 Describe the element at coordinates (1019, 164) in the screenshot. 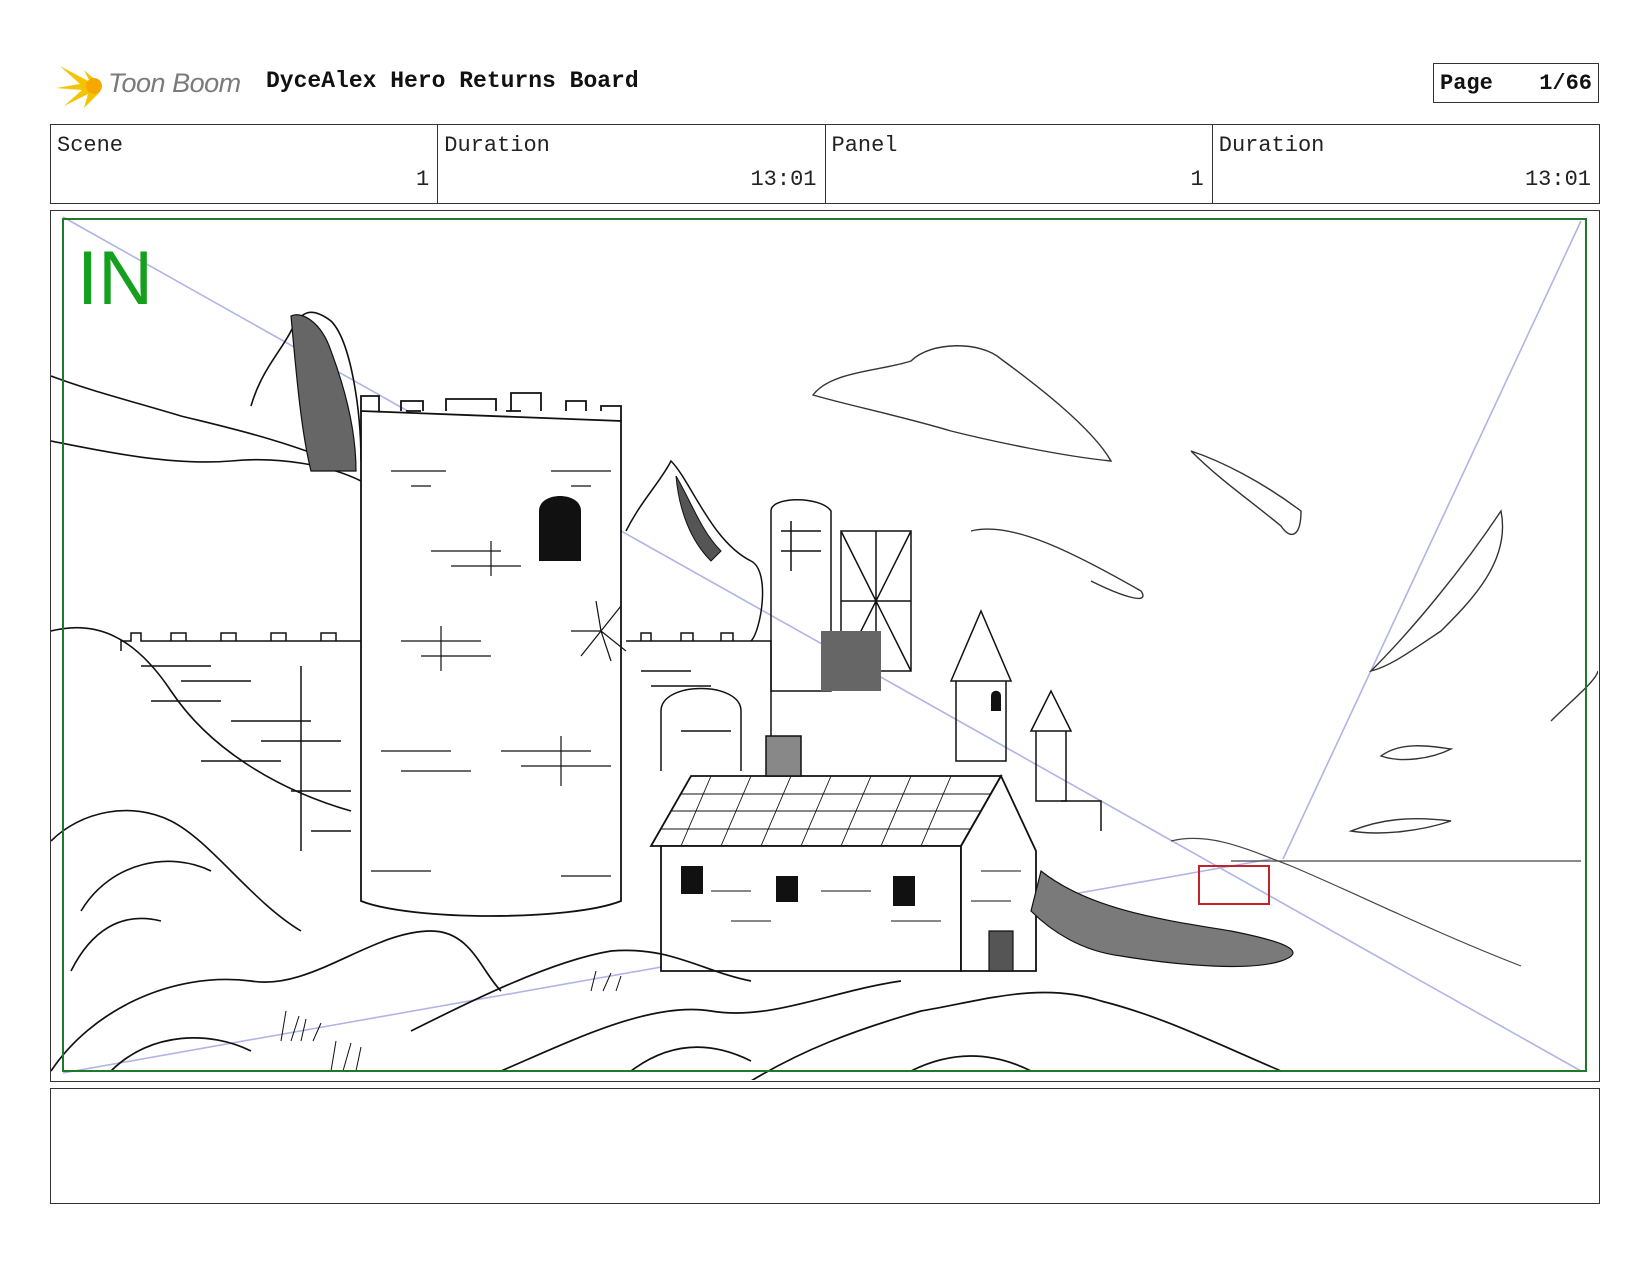

I see `panel-cell: Panel 1` at that location.